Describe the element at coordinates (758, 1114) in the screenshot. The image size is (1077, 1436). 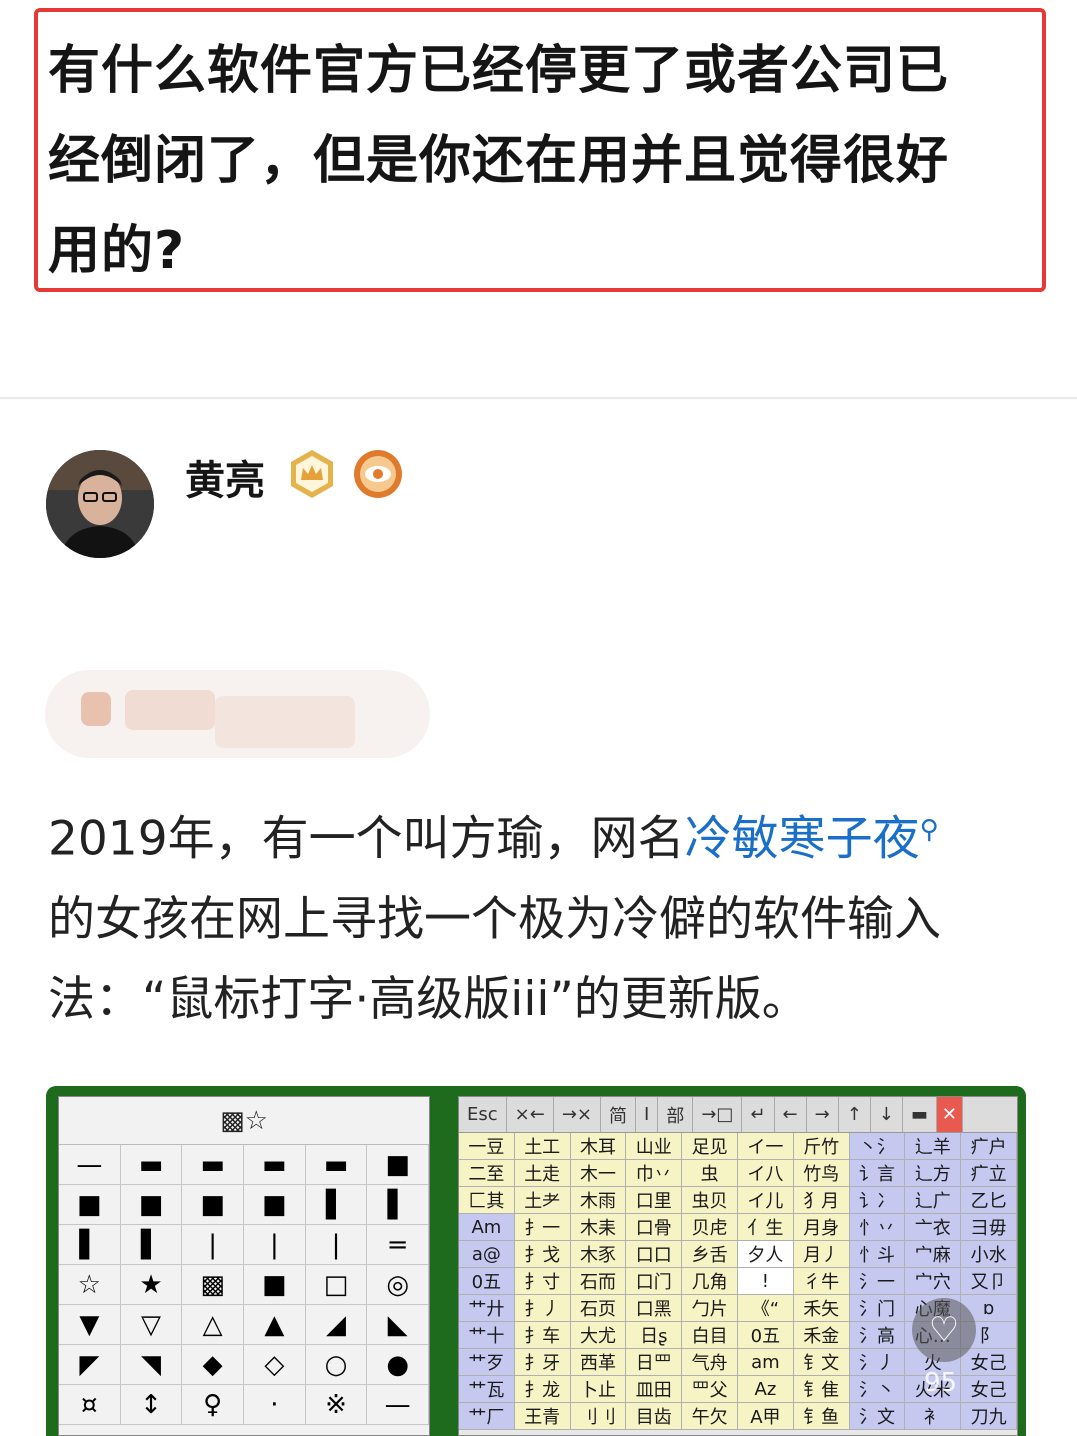
I see `toolbar-key: ↵` at that location.